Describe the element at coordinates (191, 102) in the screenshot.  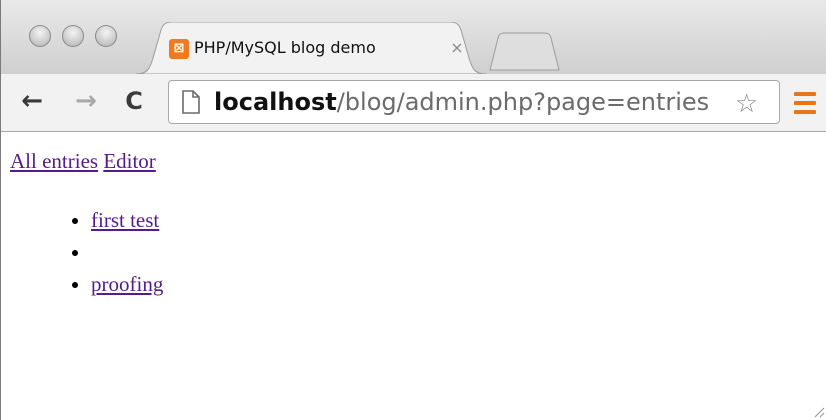
I see `page-icon` at that location.